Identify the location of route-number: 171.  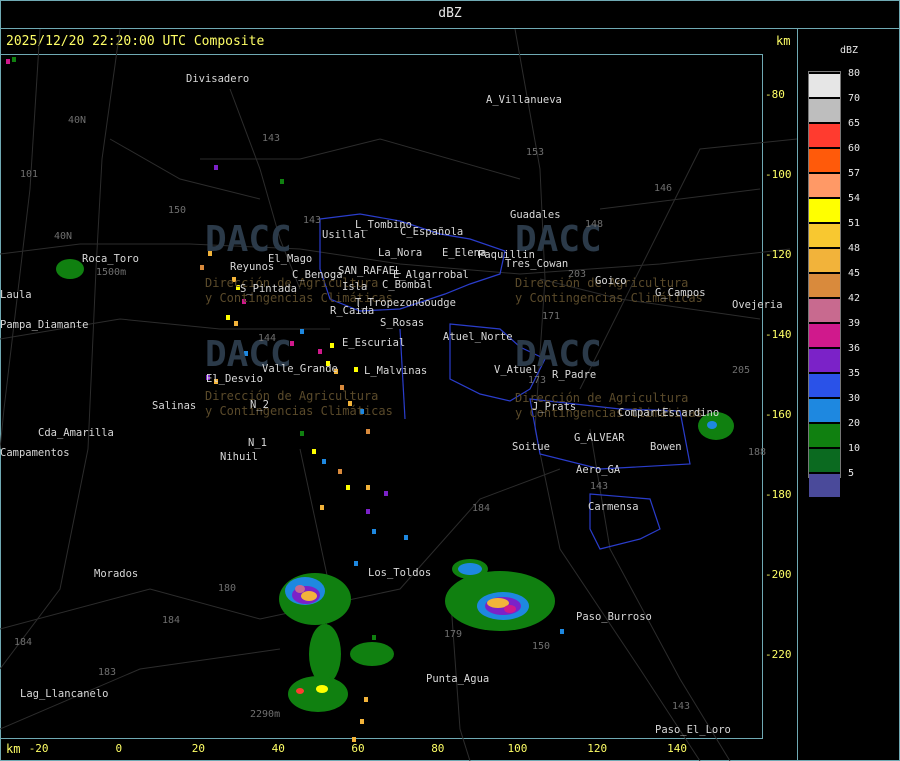
(551, 316).